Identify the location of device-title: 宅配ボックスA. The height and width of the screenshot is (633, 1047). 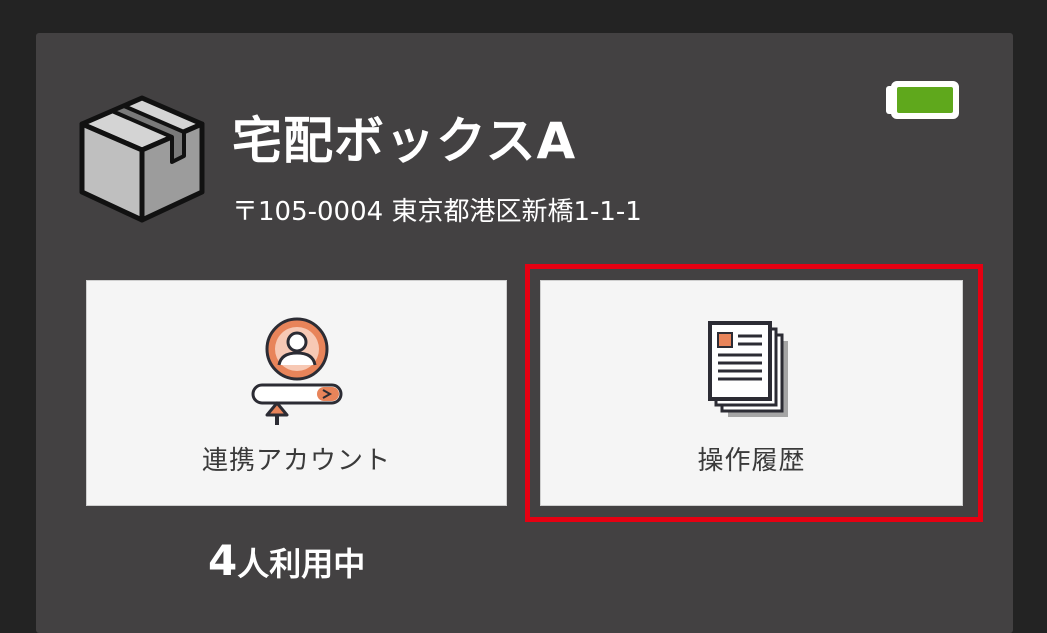
(404, 141).